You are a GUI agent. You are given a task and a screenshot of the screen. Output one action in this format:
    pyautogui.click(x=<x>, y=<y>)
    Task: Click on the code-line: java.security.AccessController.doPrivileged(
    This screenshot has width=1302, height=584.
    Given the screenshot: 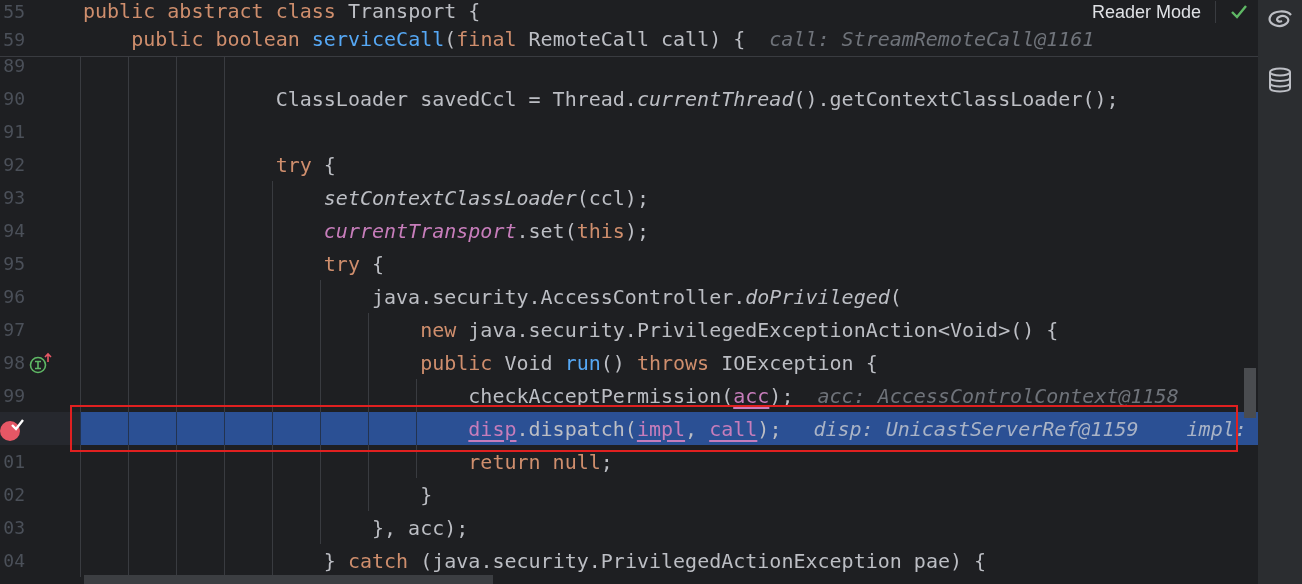 What is the action you would take?
    pyautogui.click(x=637, y=296)
    